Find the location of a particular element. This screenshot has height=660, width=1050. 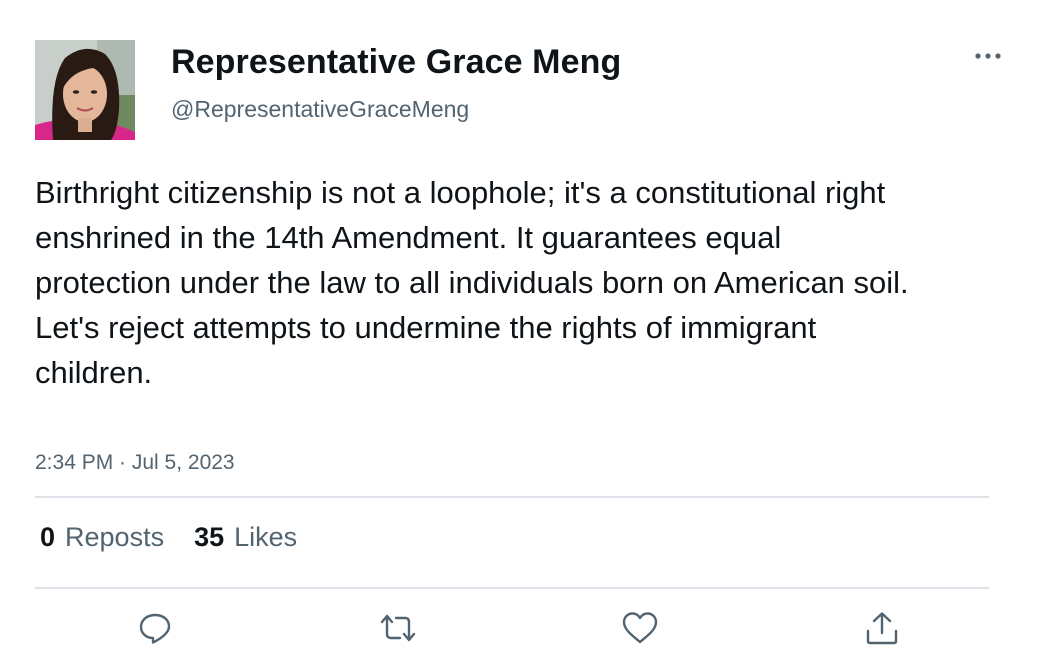

engagement-stats: 0 Reposts 35 Likes is located at coordinates (168, 537).